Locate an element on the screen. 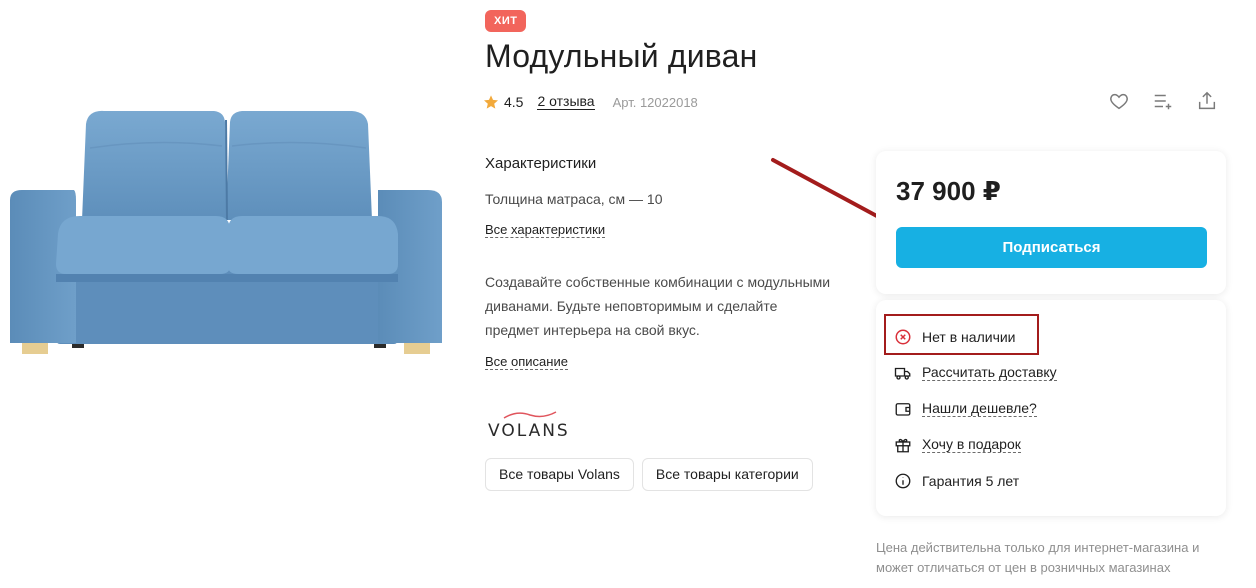 The height and width of the screenshot is (588, 1256). compare-button is located at coordinates (1163, 101).